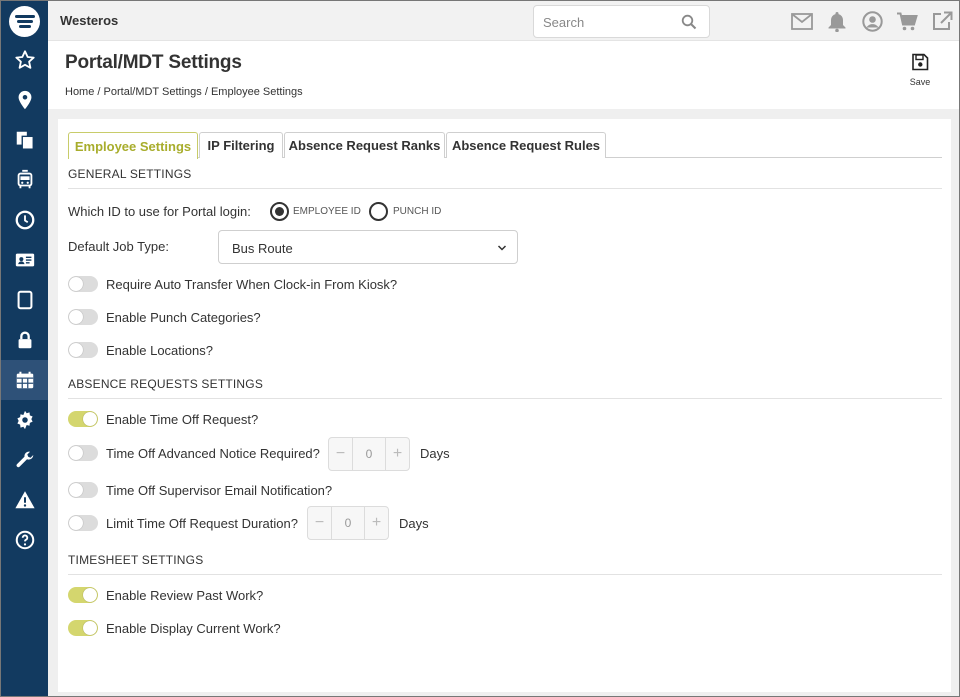 The width and height of the screenshot is (960, 697). I want to click on calendar-icon, so click(24, 380).